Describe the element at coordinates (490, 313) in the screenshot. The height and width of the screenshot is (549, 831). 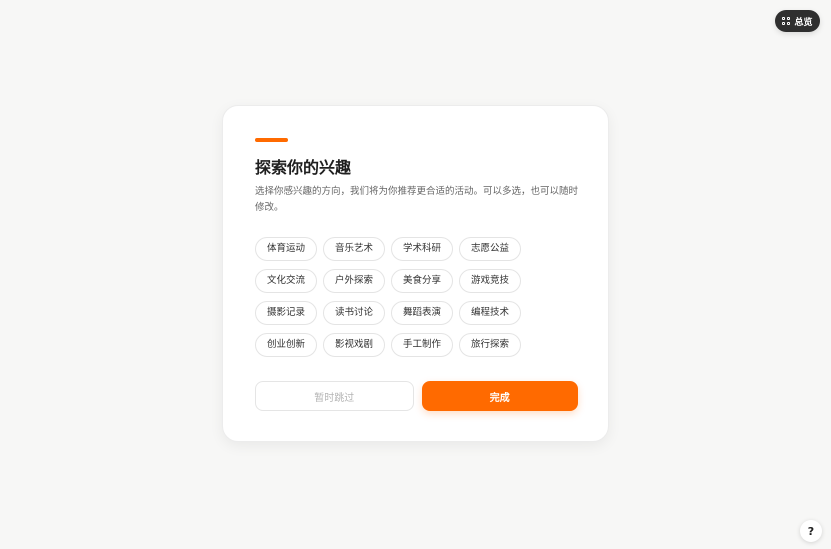
I see `interest-chip-programming: 编程技术` at that location.